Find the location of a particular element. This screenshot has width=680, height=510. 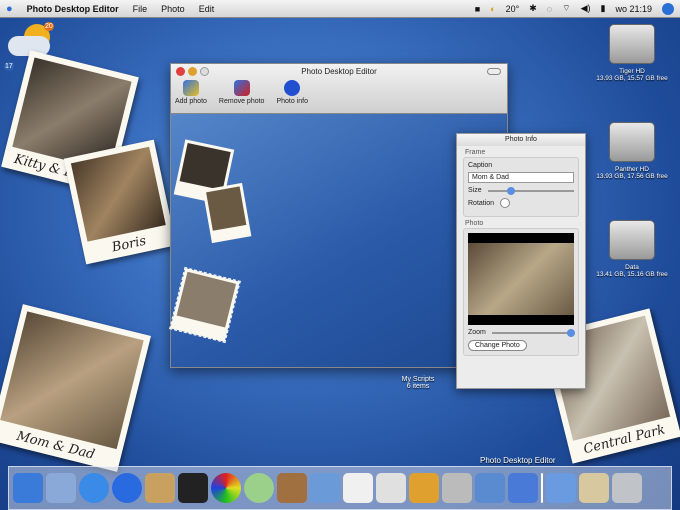

photo-info-icon is located at coordinates (292, 88).